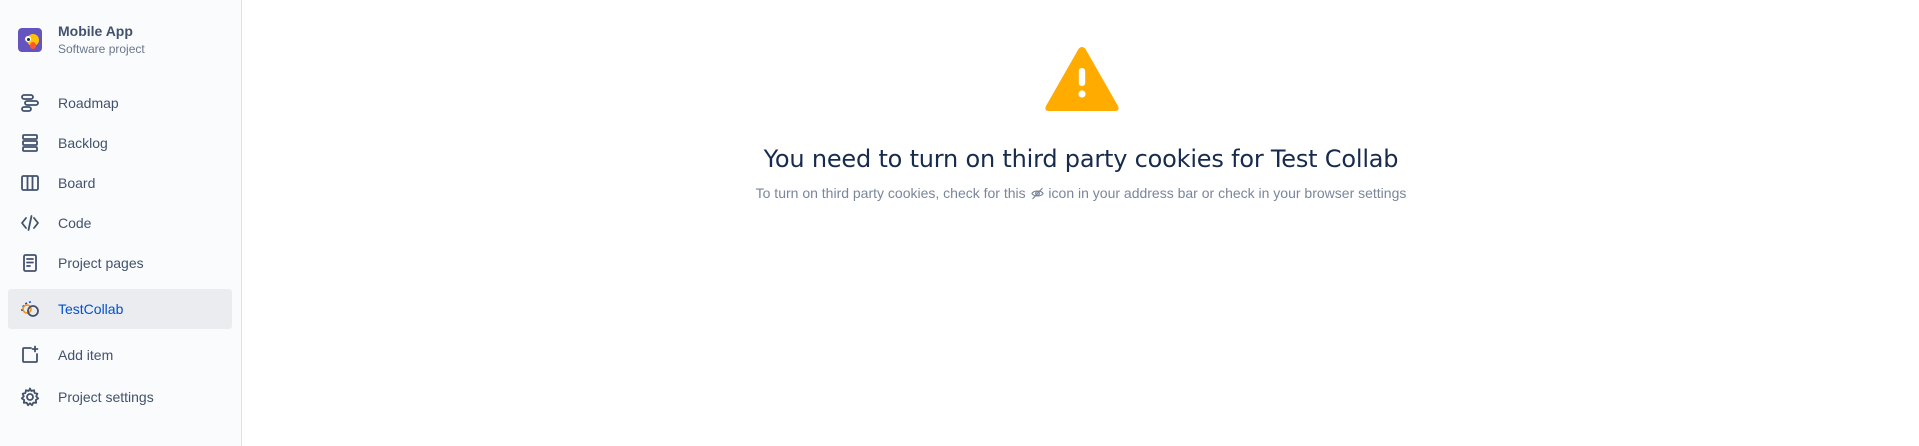 This screenshot has width=1919, height=446. I want to click on sidebar-item-label: Add item, so click(86, 355).